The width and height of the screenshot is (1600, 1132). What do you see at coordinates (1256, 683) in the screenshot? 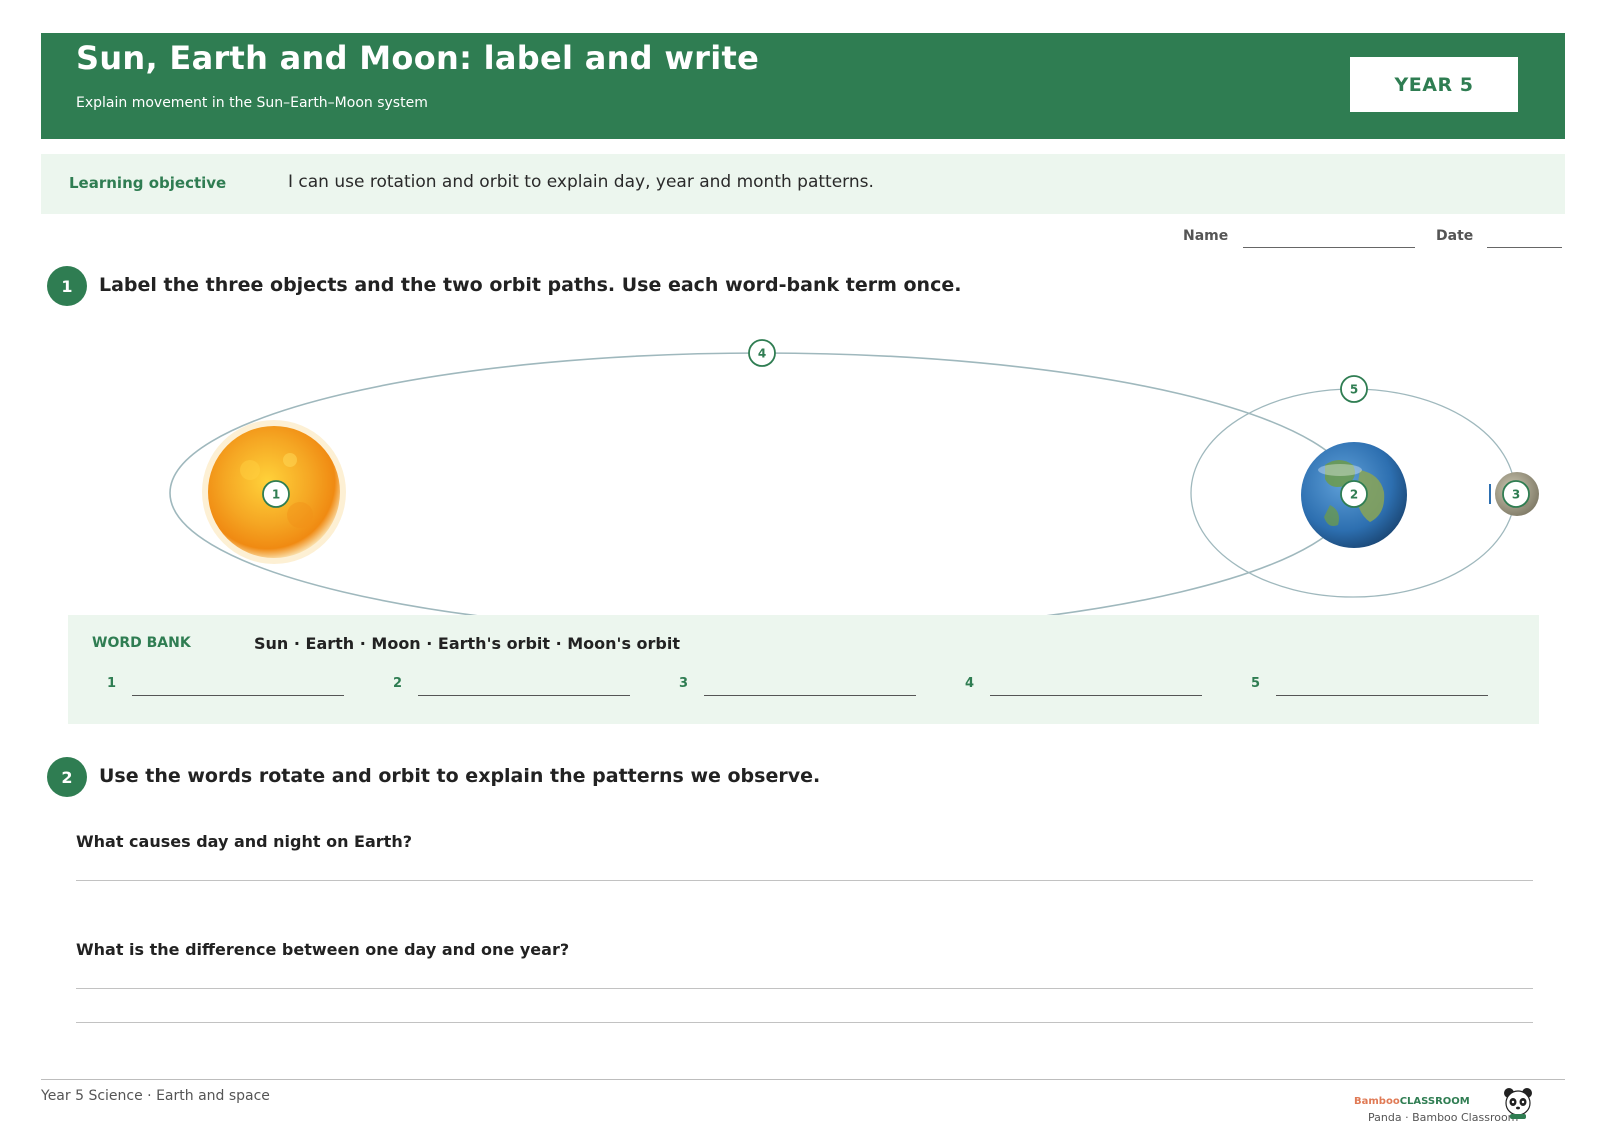
I see `blank-5-number: 5` at bounding box center [1256, 683].